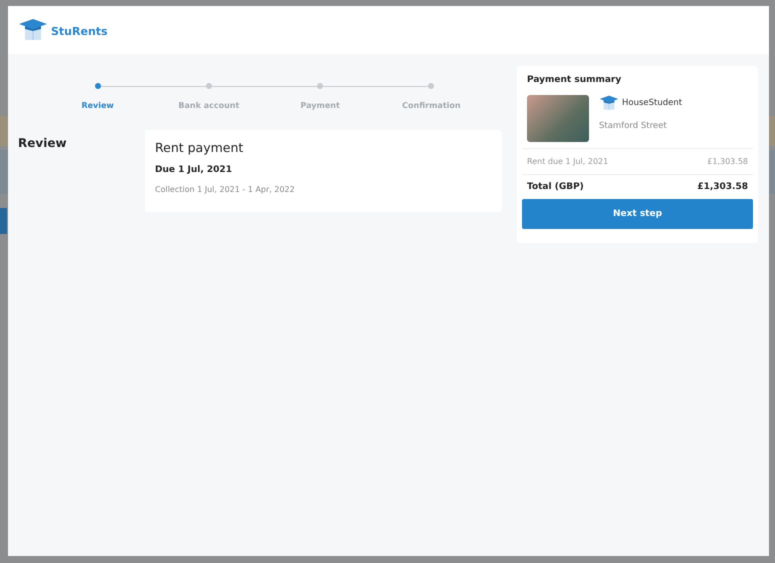 The image size is (775, 563). Describe the element at coordinates (320, 105) in the screenshot. I see `step-label: Payment` at that location.